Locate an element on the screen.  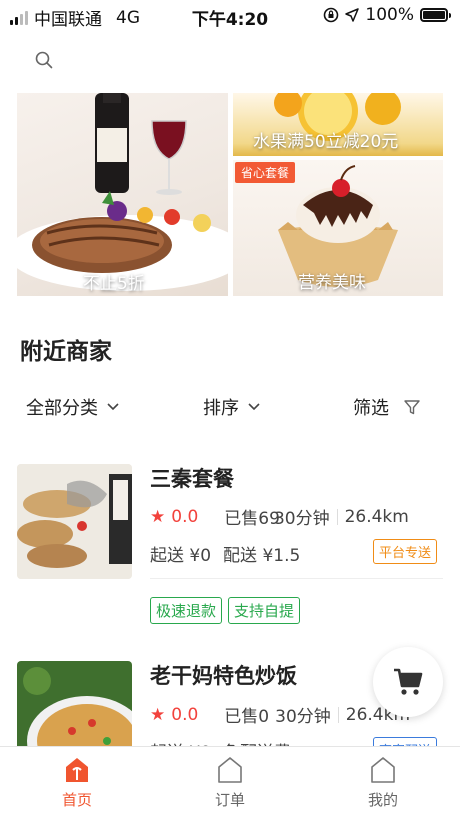
tab-home-label: 首页 is located at coordinates (76, 800).